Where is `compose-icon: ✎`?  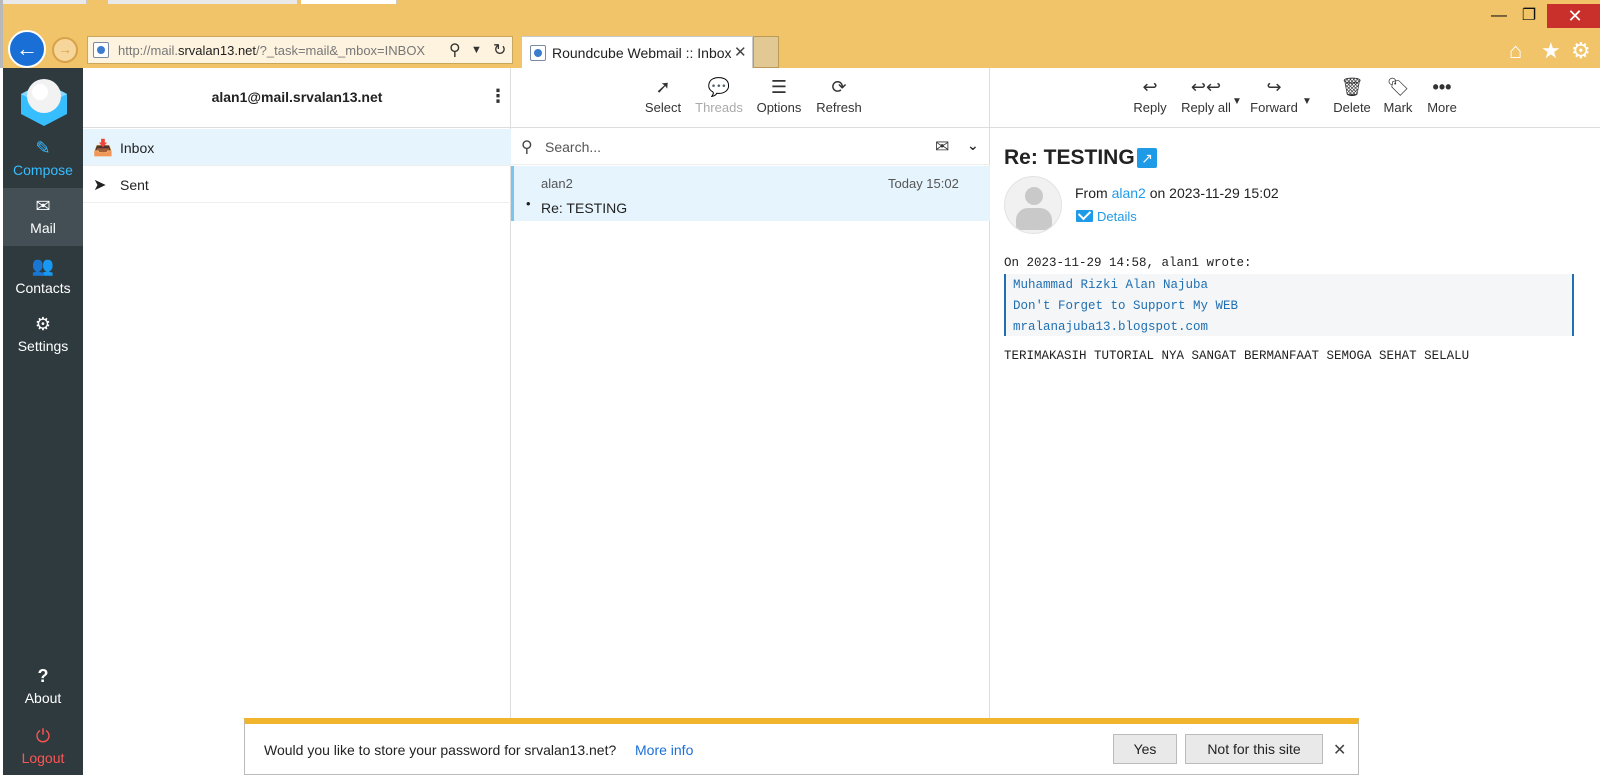 compose-icon: ✎ is located at coordinates (43, 148).